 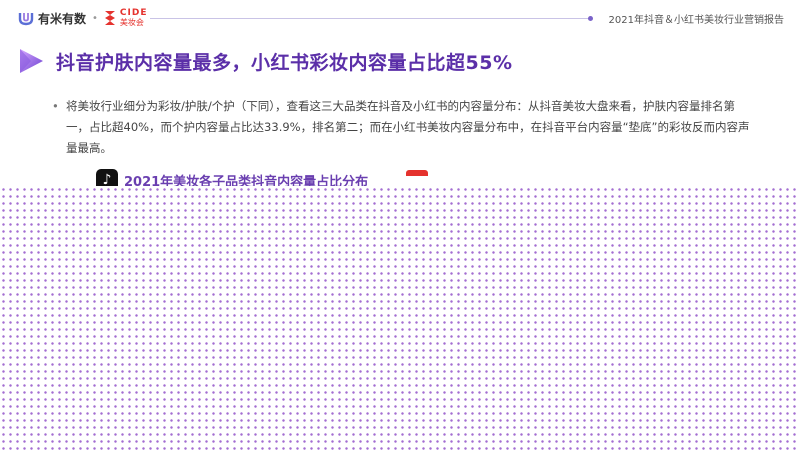 I want to click on slide-title: 抖音护肤内容量最多，小红书彩妆内容量占比超55%, so click(x=284, y=62).